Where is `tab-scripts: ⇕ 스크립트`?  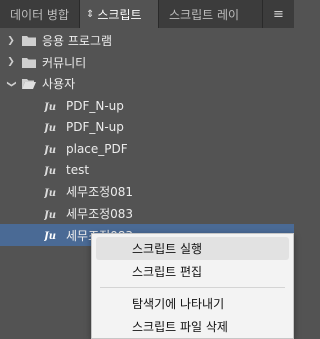
tab-scripts: ⇕ 스크립트 is located at coordinates (119, 14).